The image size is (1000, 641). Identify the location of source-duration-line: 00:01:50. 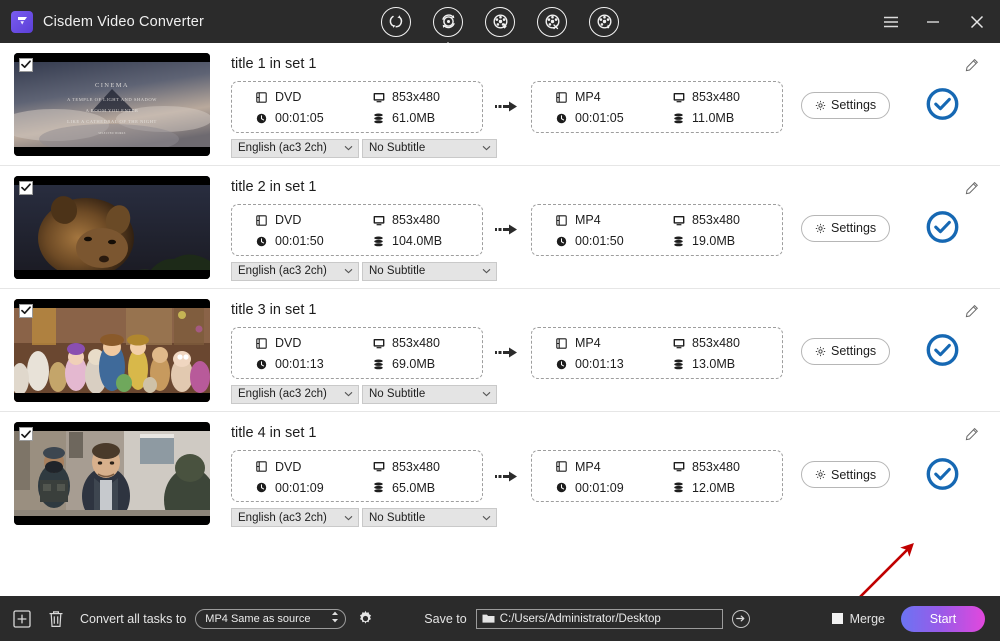
(305, 241).